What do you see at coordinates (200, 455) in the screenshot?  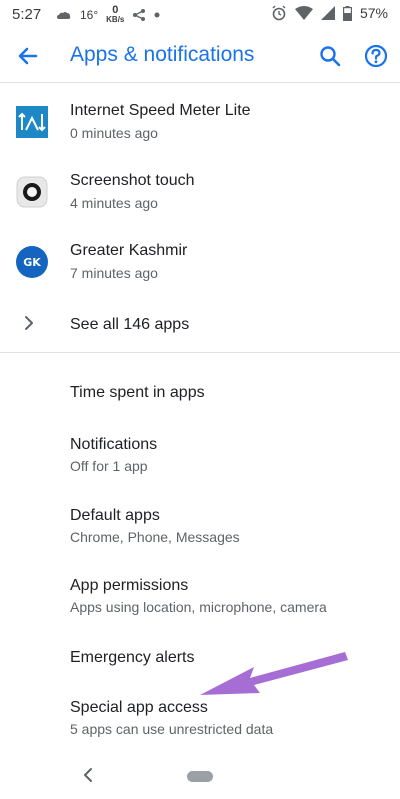 I see `setting-notifications: Notifications Off for 1 app` at bounding box center [200, 455].